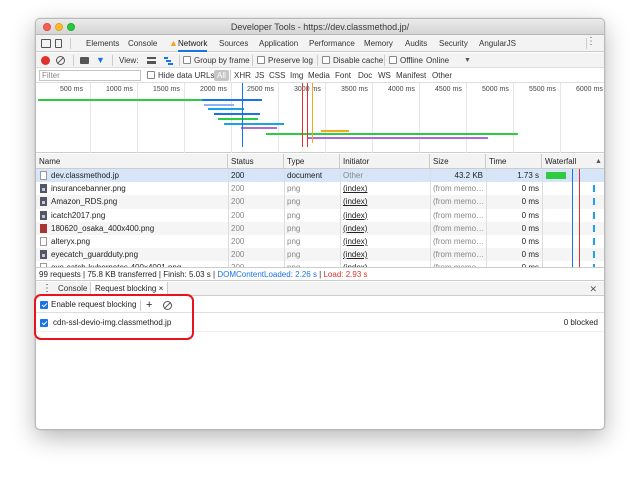  What do you see at coordinates (138, 215) in the screenshot?
I see `request-name: icatch2017.png` at bounding box center [138, 215].